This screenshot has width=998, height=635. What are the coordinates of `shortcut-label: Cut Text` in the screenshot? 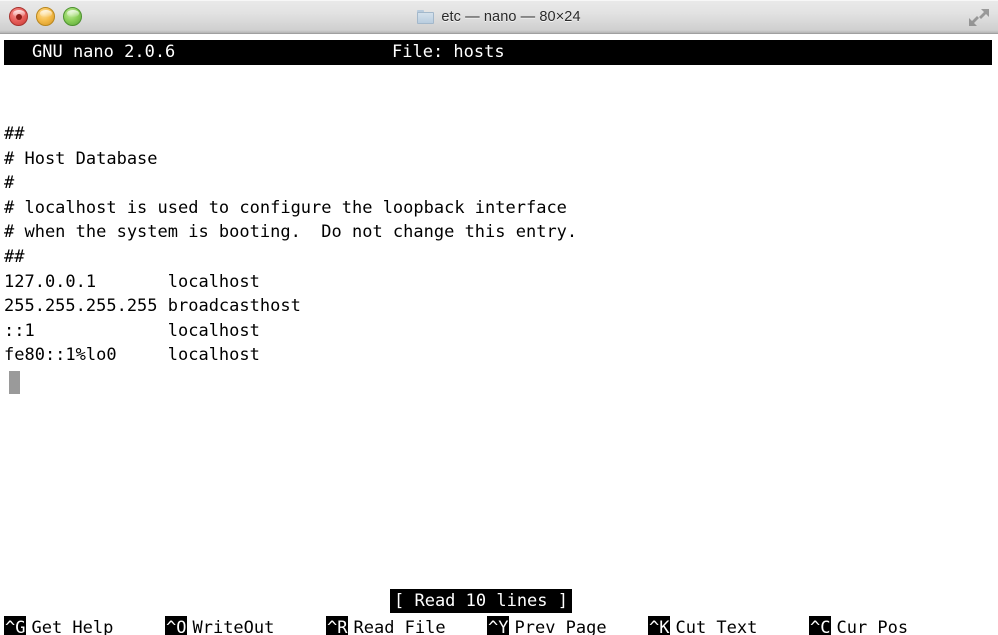 It's located at (716, 626).